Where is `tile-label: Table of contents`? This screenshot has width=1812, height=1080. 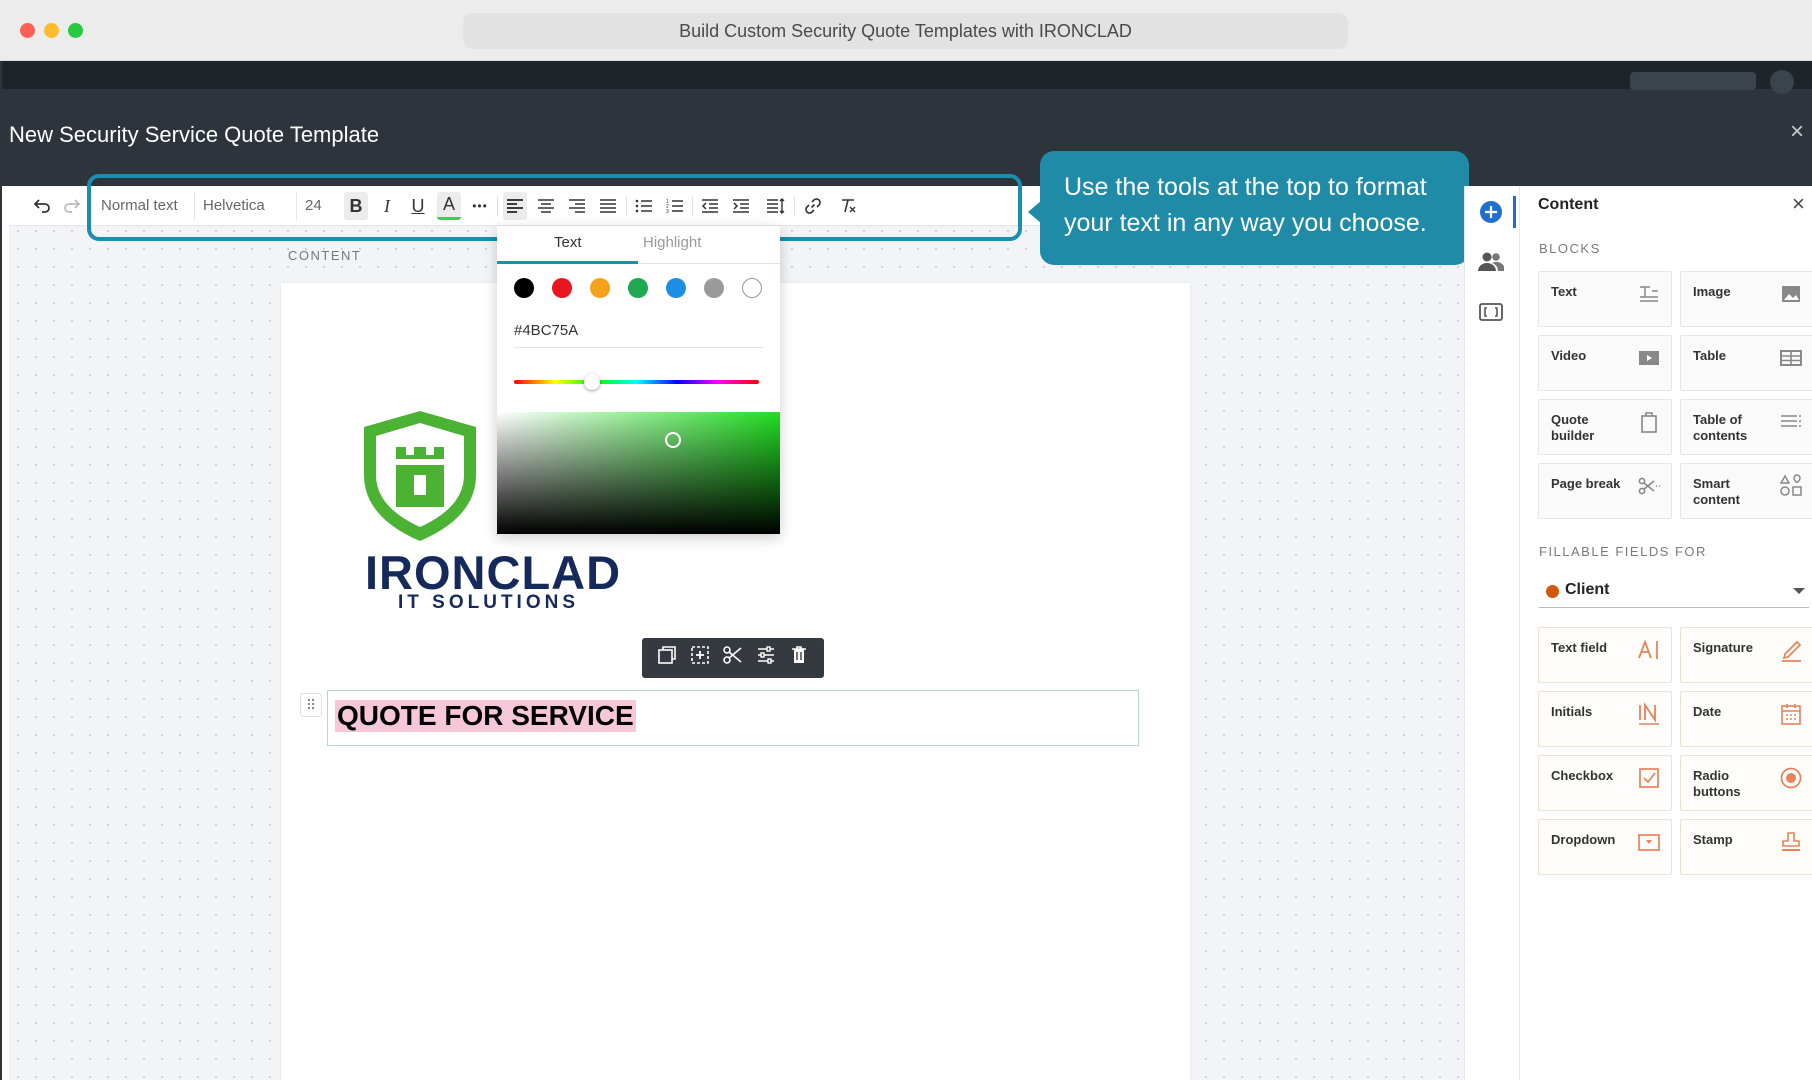 tile-label: Table of contents is located at coordinates (1720, 427).